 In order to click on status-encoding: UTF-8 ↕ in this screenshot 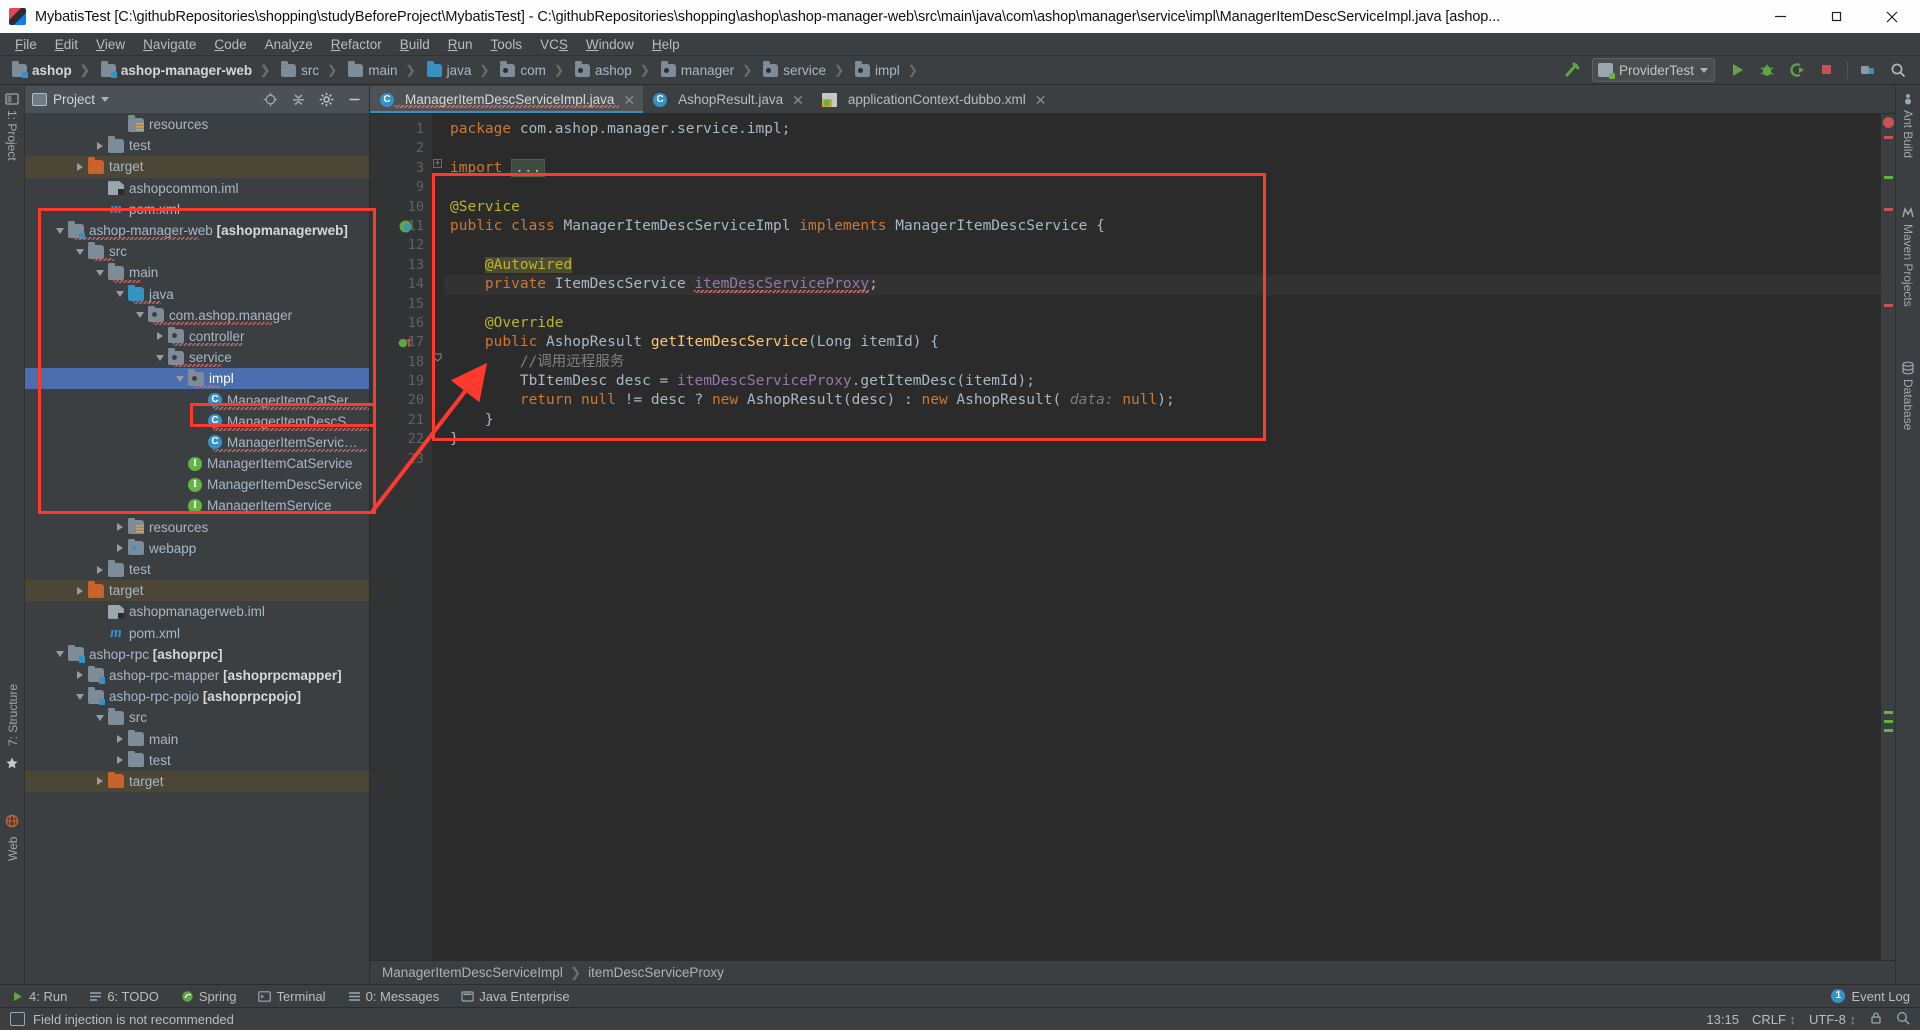, I will do `click(1832, 1019)`.